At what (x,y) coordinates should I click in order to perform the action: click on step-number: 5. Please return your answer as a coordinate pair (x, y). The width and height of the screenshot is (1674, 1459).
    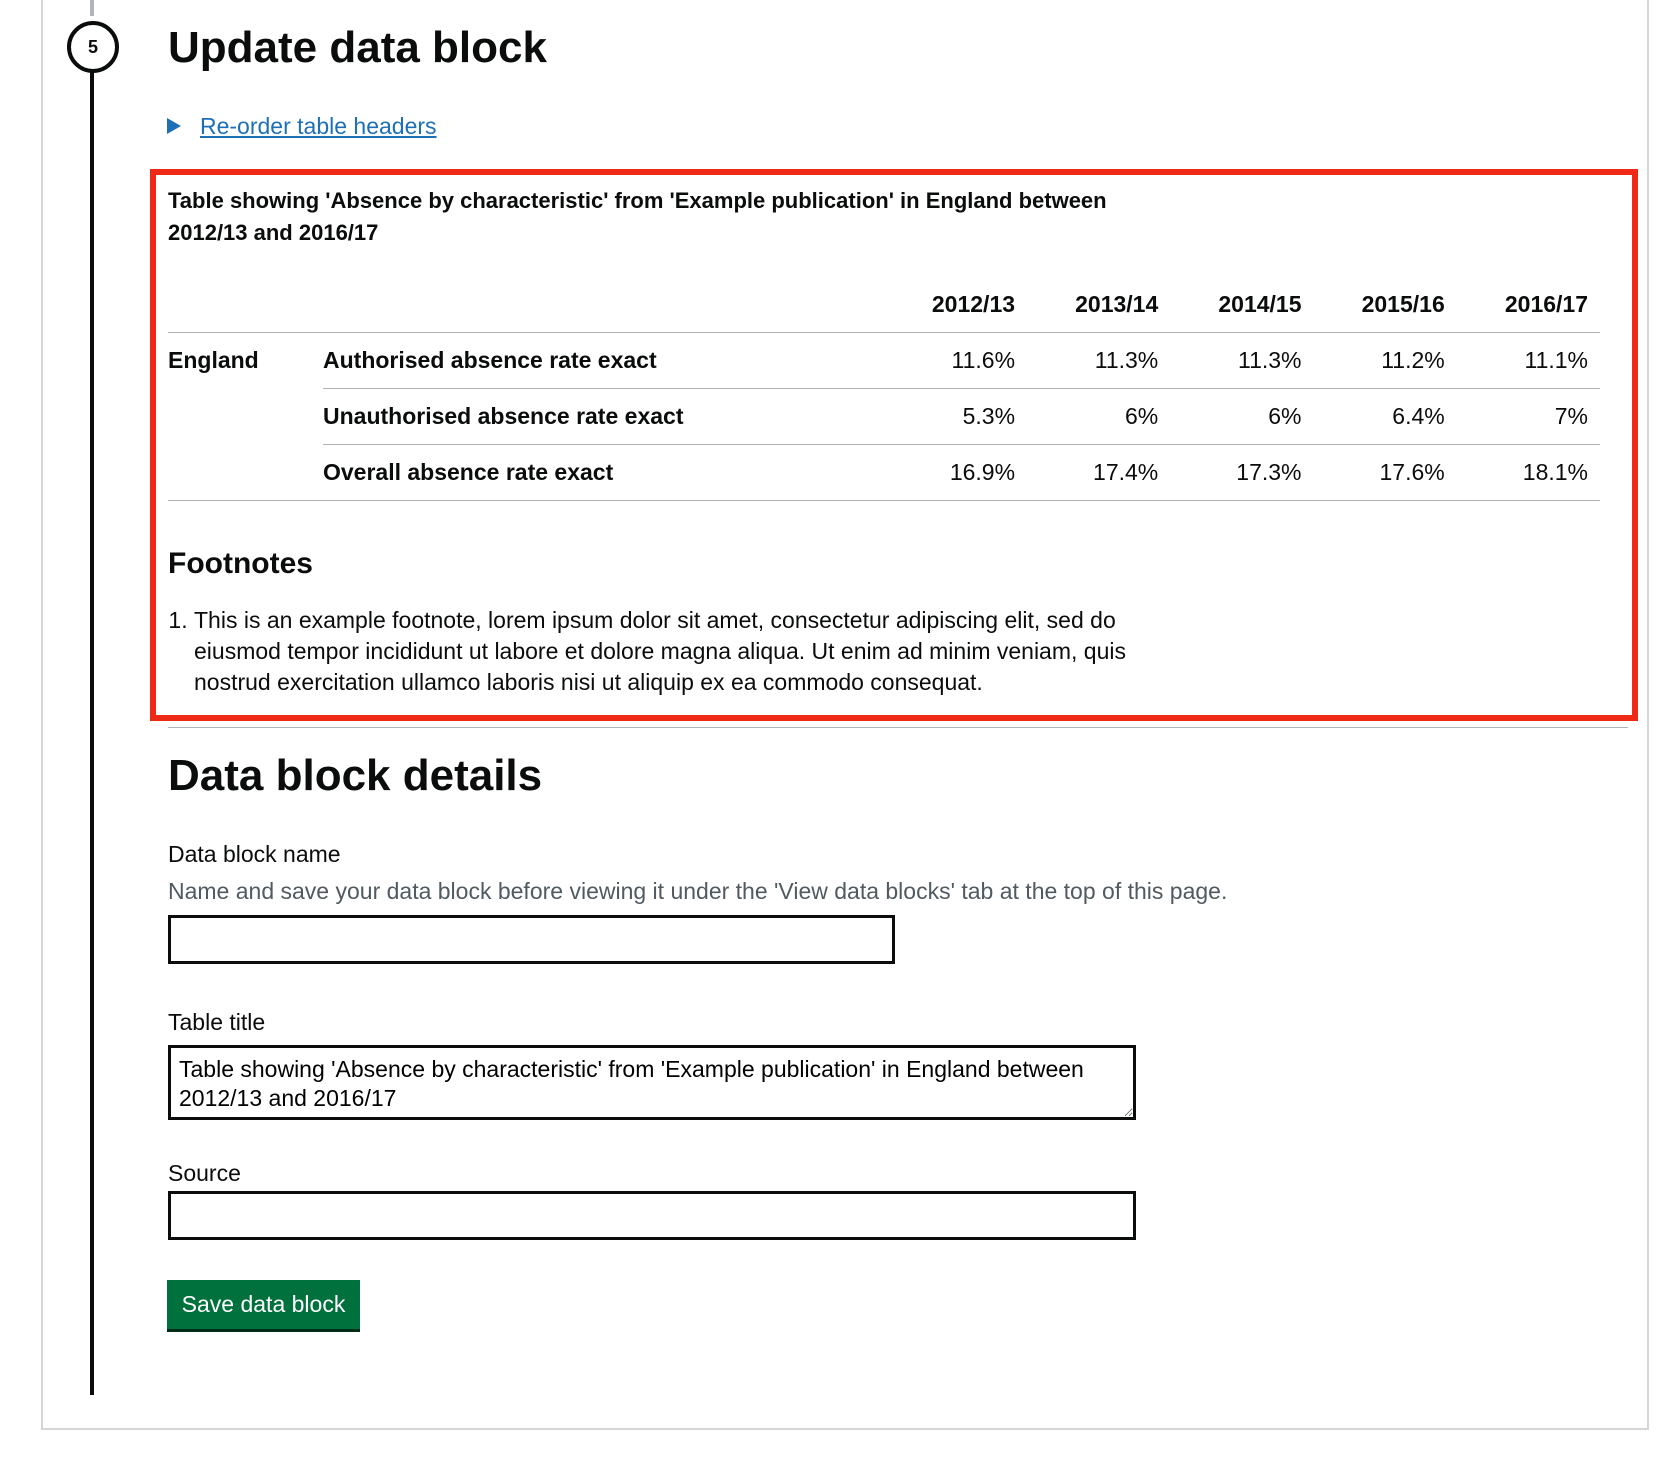
    Looking at the image, I should click on (92, 46).